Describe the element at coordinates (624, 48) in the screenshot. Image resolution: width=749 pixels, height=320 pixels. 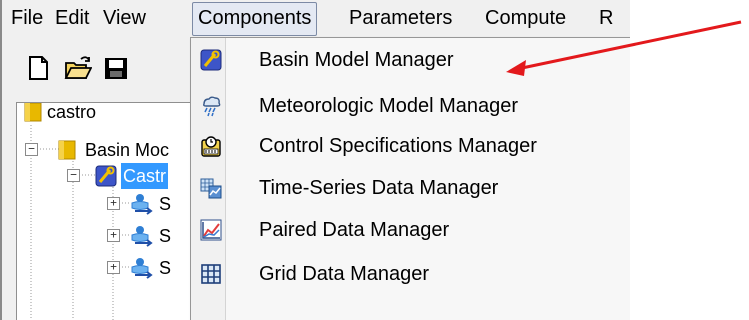
I see `annotation-arrow` at that location.